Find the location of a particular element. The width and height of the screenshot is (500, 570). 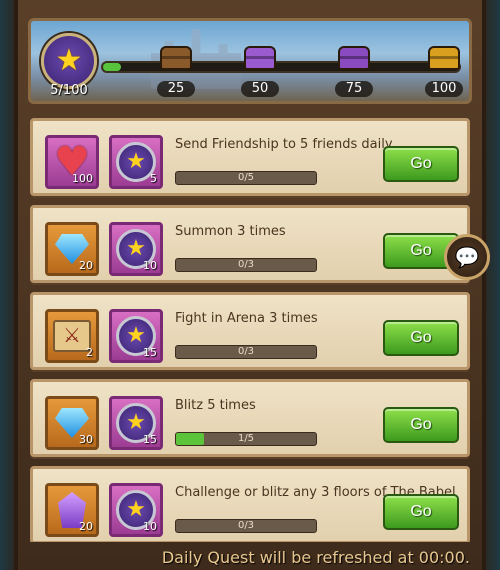

reward-count: 30 is located at coordinates (86, 439).